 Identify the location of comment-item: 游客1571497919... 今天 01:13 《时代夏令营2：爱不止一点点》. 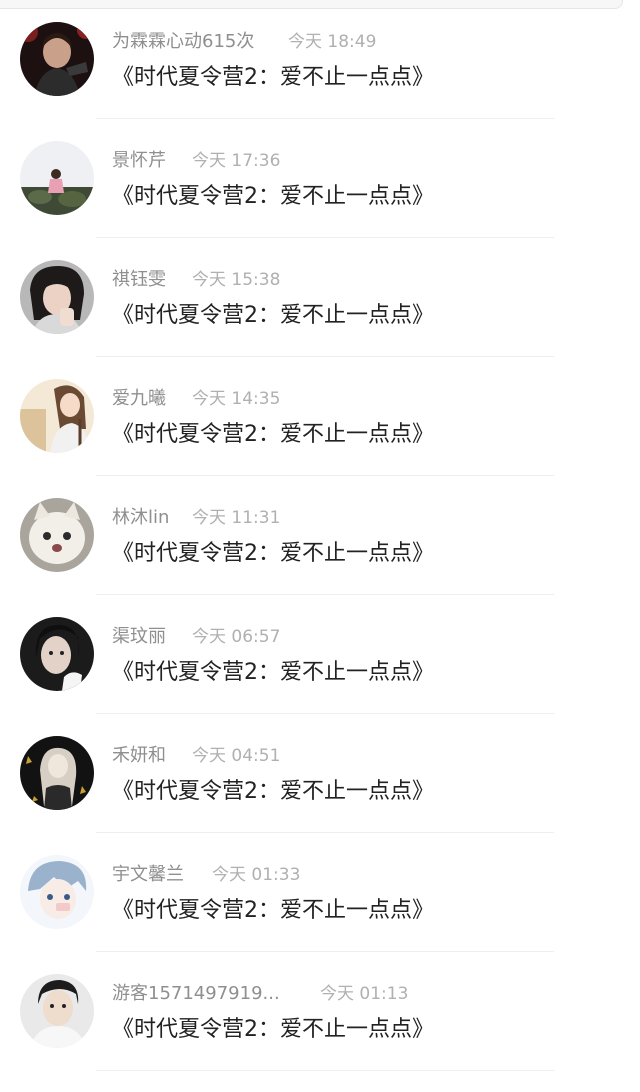
(320, 1011).